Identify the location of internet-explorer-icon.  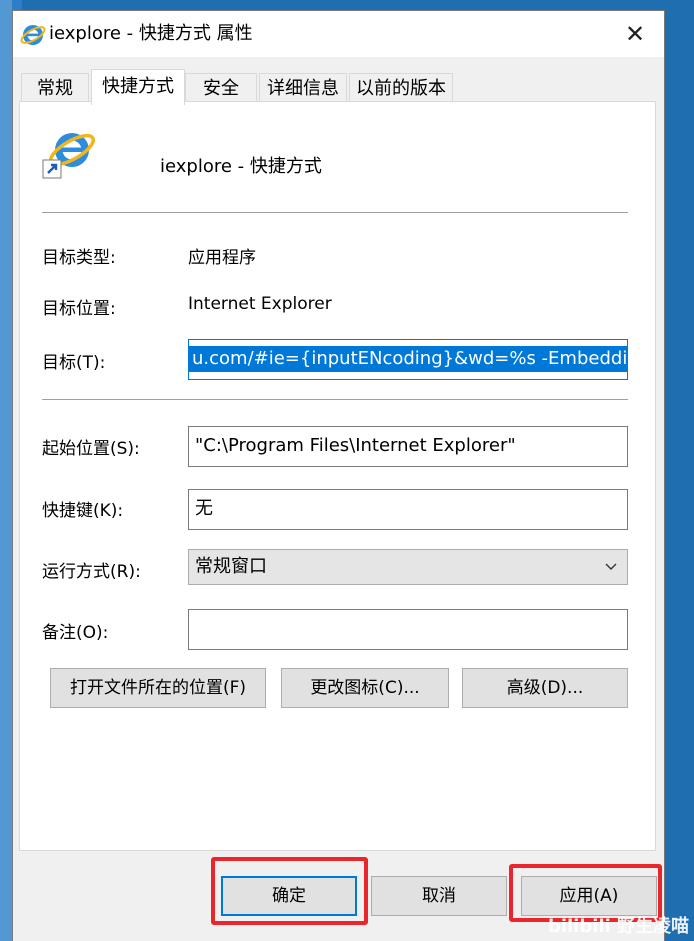
(33, 35).